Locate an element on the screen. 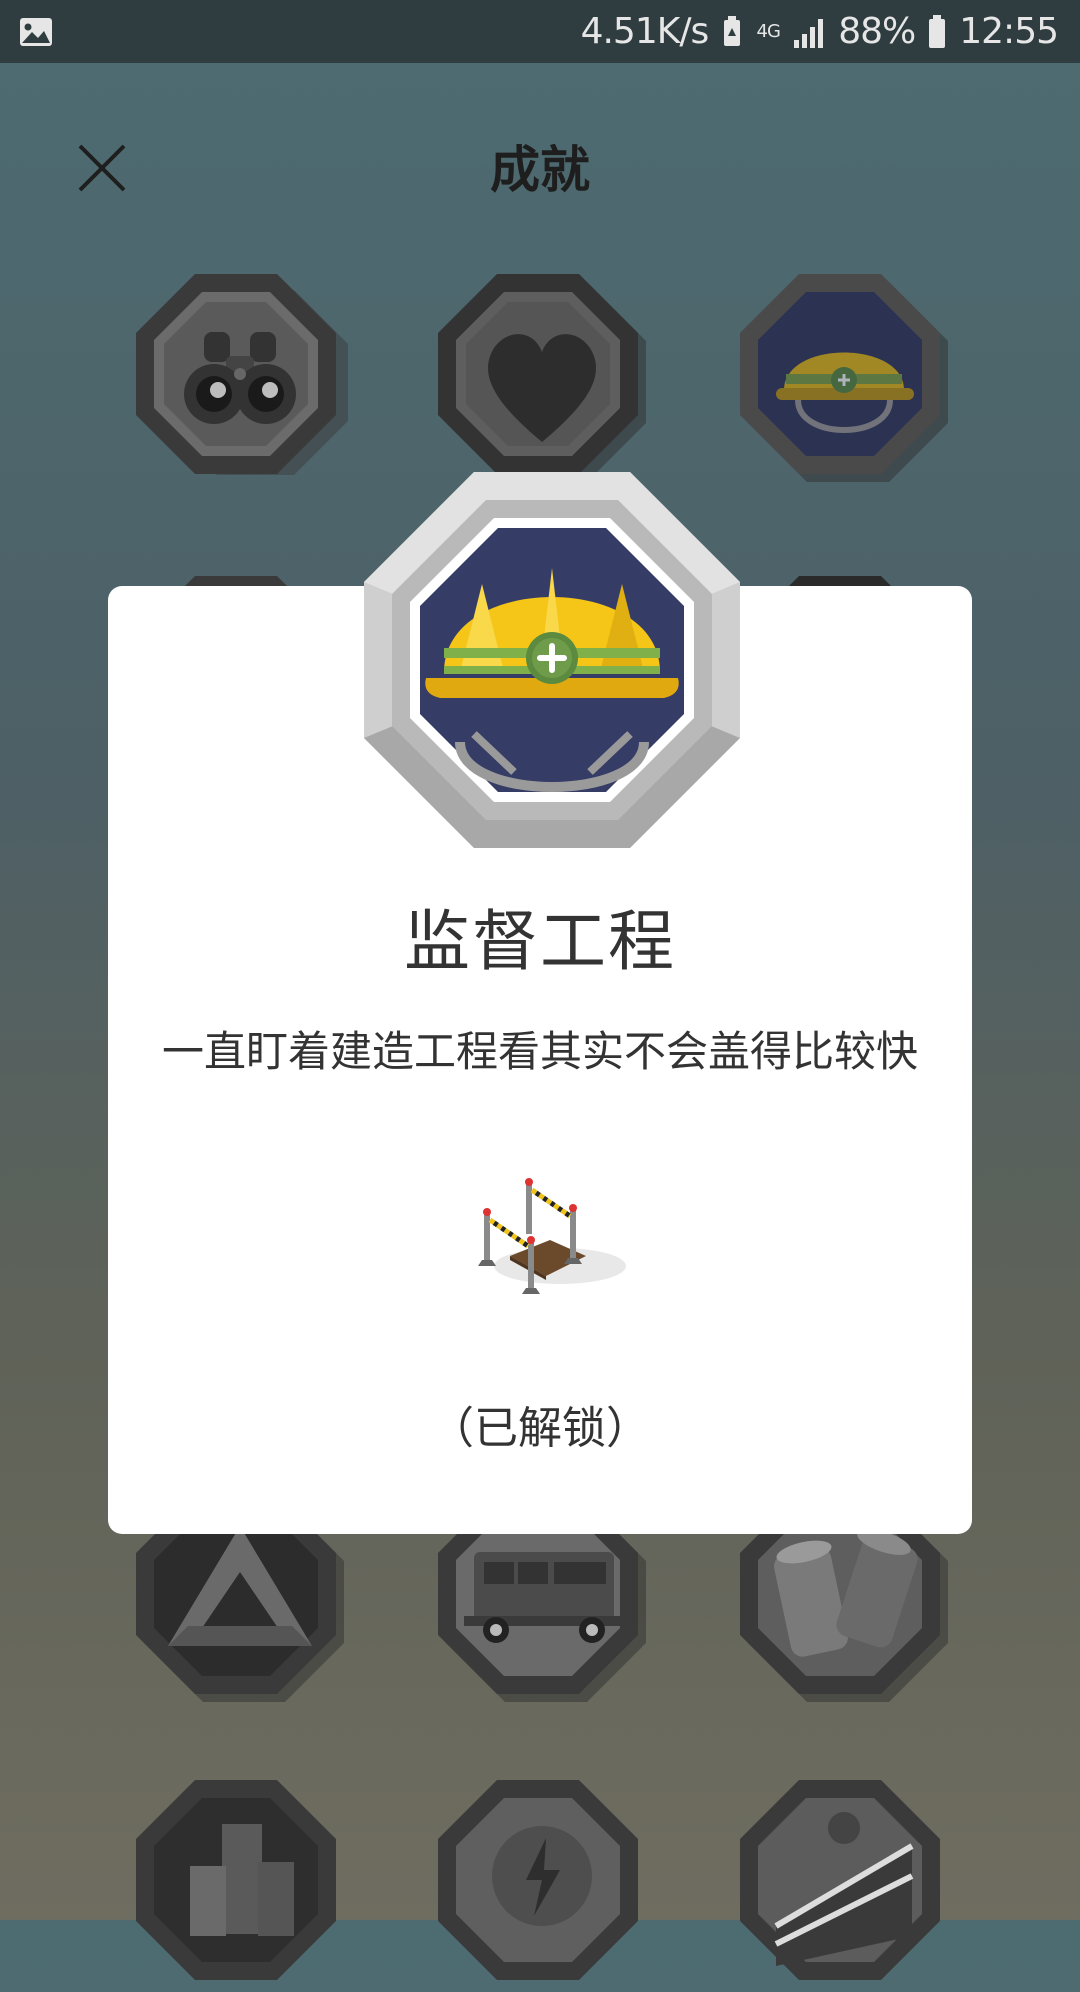  dialog-badge is located at coordinates (552, 660).